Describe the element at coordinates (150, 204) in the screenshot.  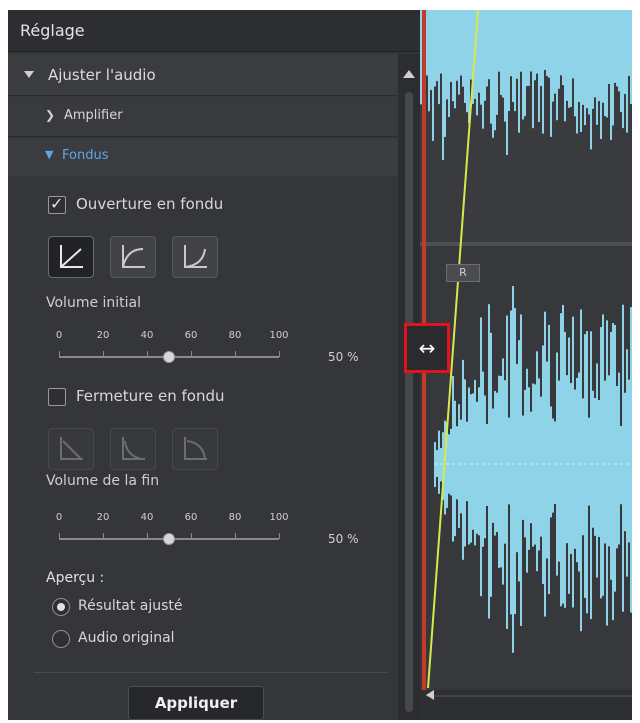
I see `fade-in-label: Ouverture en fondu` at that location.